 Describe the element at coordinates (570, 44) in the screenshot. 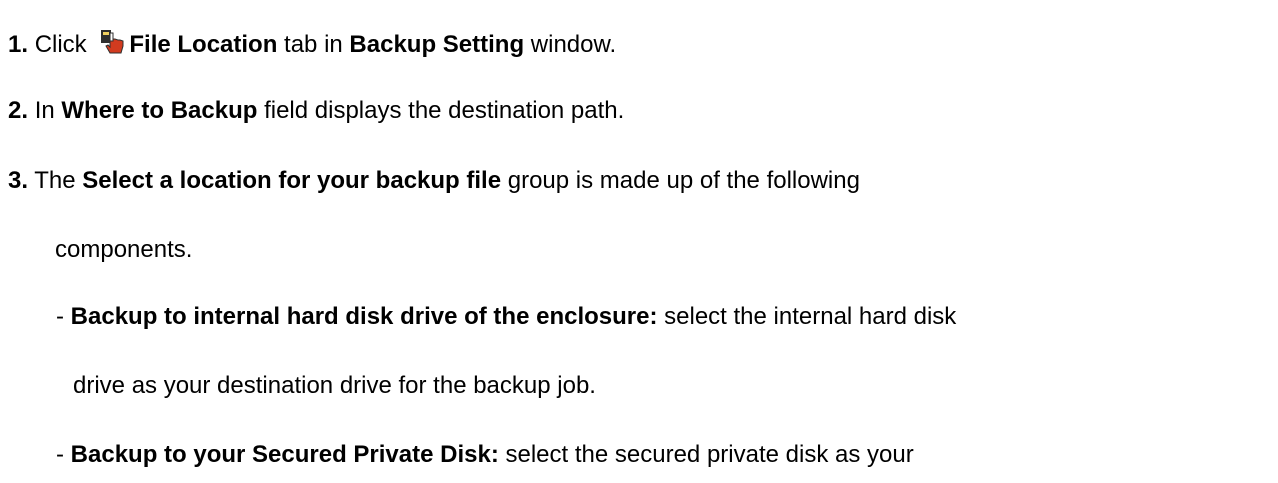

I see `step-text: window.` at that location.